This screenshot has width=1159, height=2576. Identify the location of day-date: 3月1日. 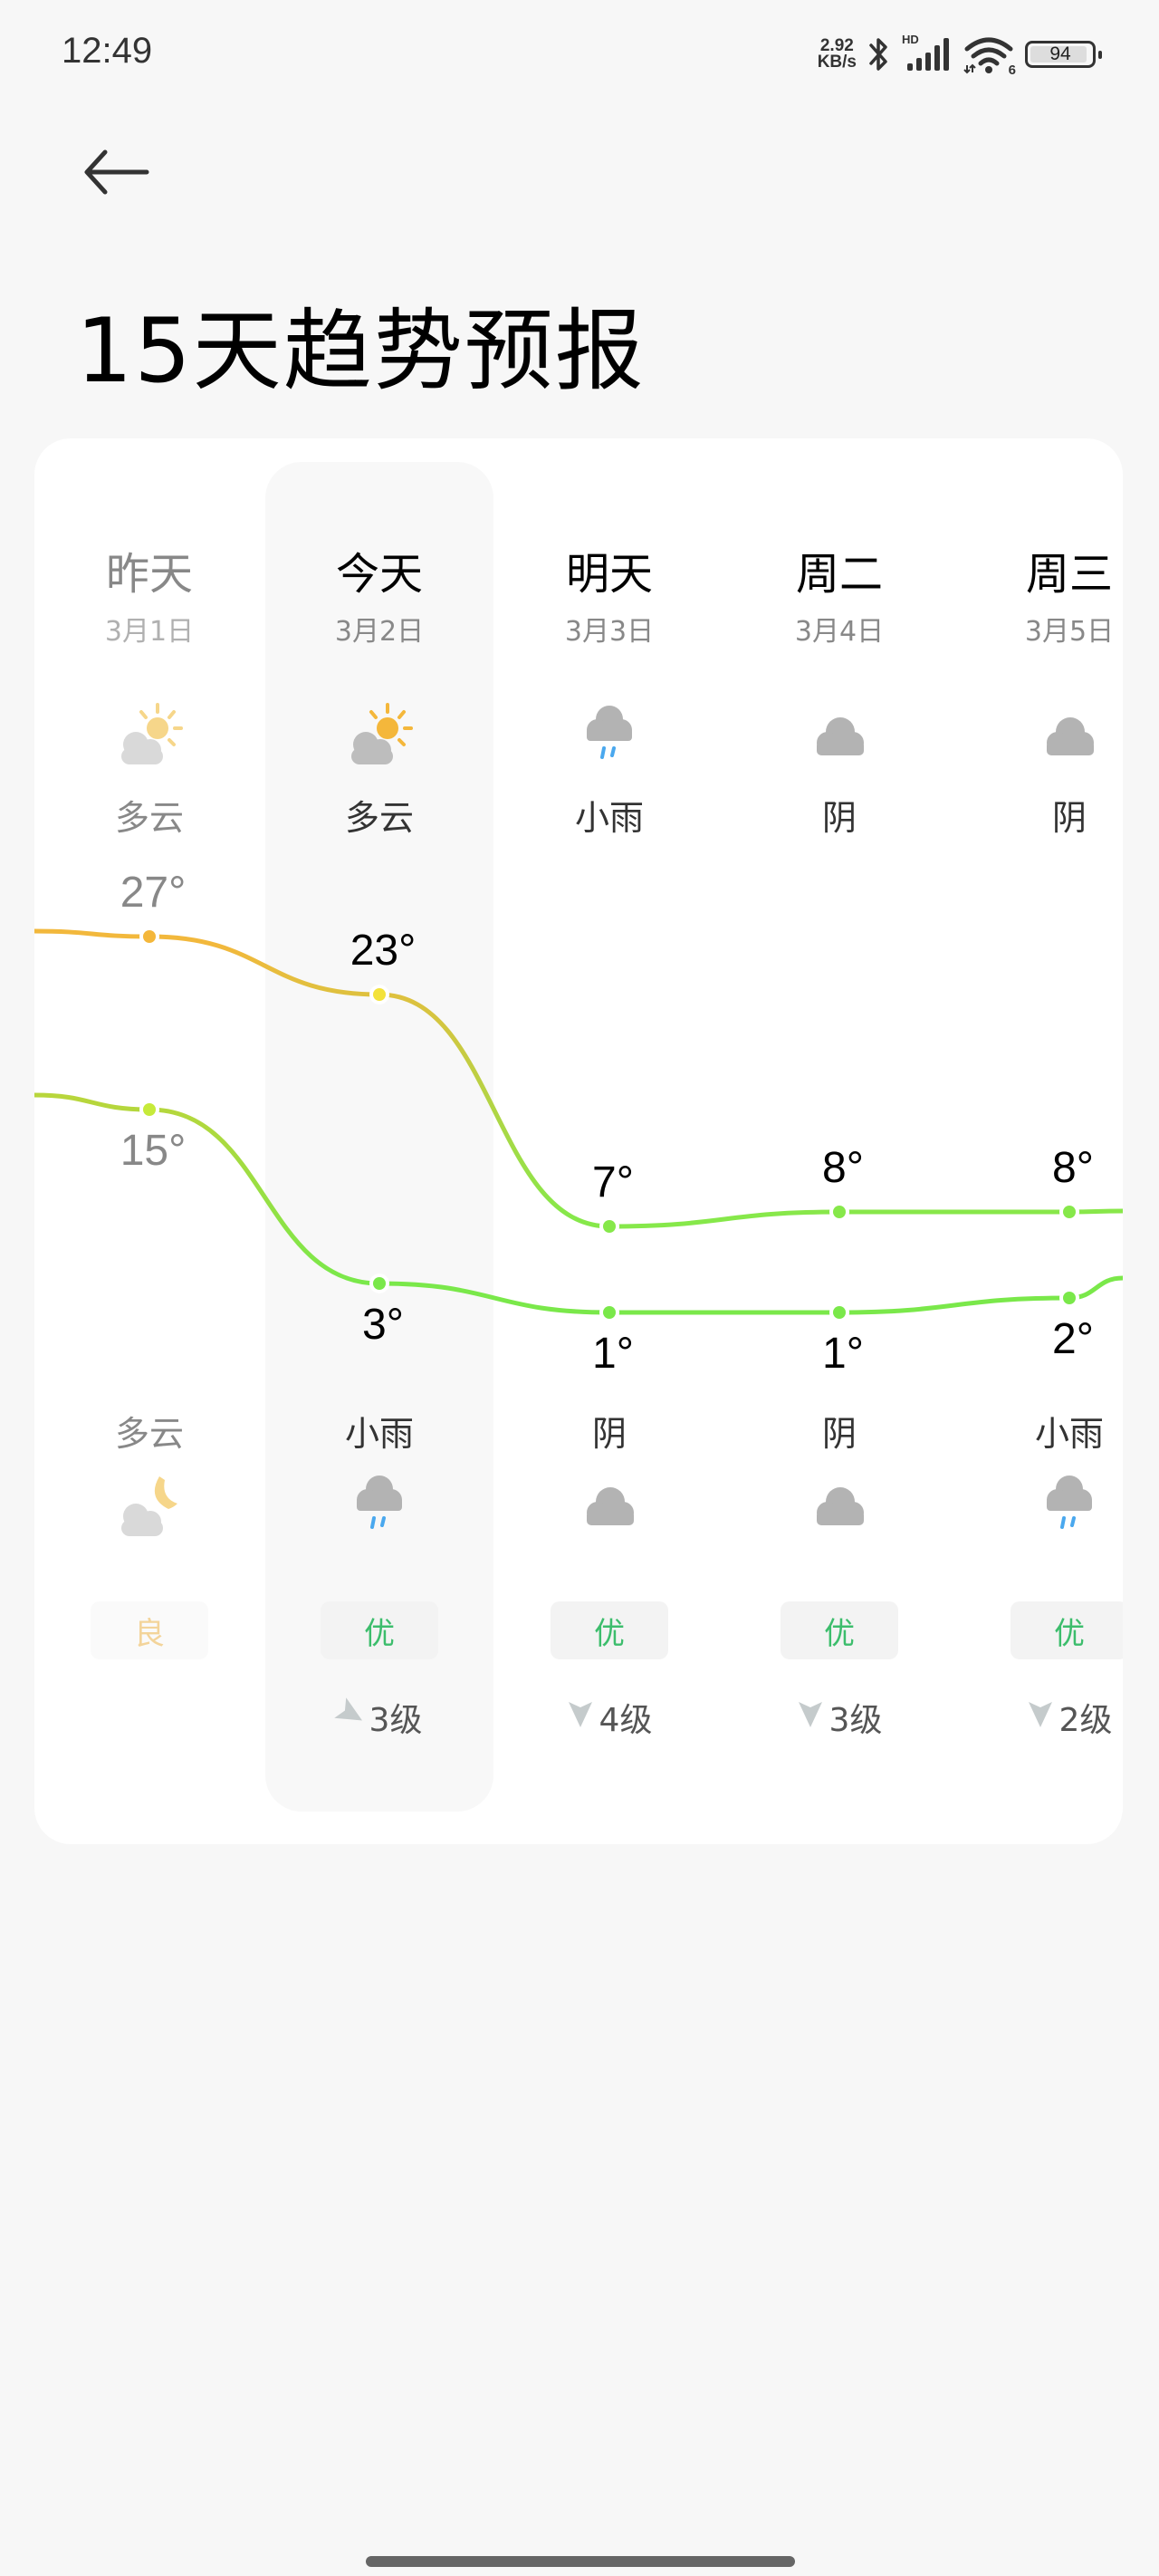
(149, 632).